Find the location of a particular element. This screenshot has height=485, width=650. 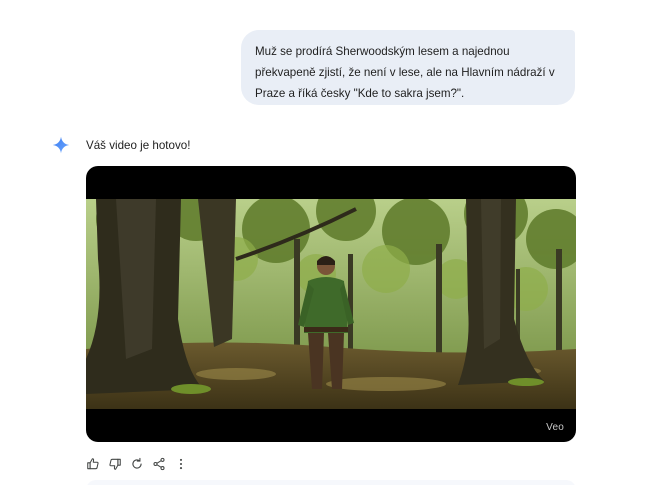

next-message-preview is located at coordinates (331, 482).